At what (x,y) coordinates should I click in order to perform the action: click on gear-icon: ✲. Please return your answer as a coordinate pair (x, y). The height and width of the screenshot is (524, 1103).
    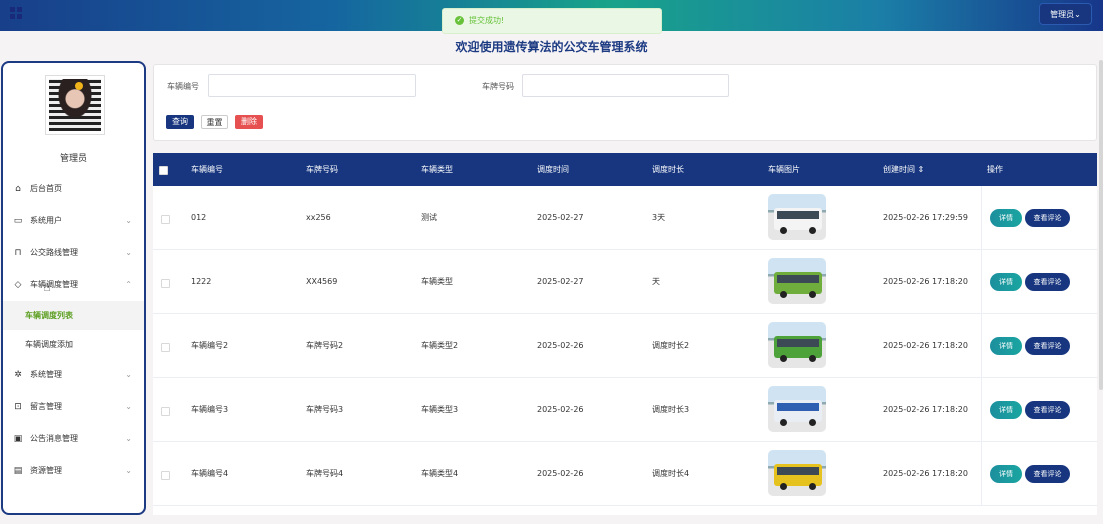
    Looking at the image, I should click on (18, 375).